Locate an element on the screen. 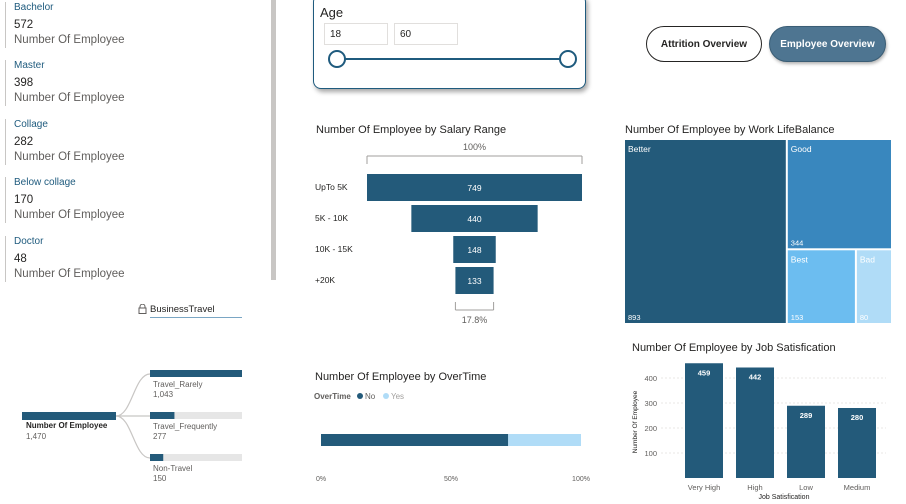 The height and width of the screenshot is (504, 906). employee-overview-button: Employee Overview is located at coordinates (827, 44).